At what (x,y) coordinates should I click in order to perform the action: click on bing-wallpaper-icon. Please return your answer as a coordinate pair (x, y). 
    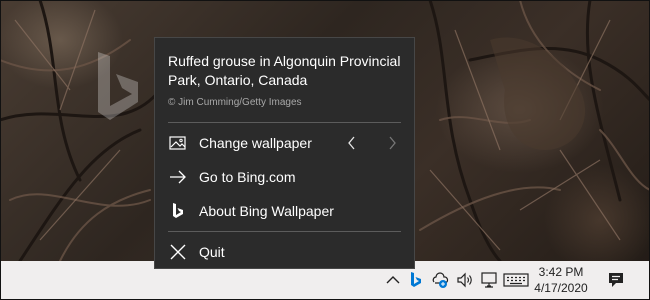
    Looking at the image, I should click on (416, 280).